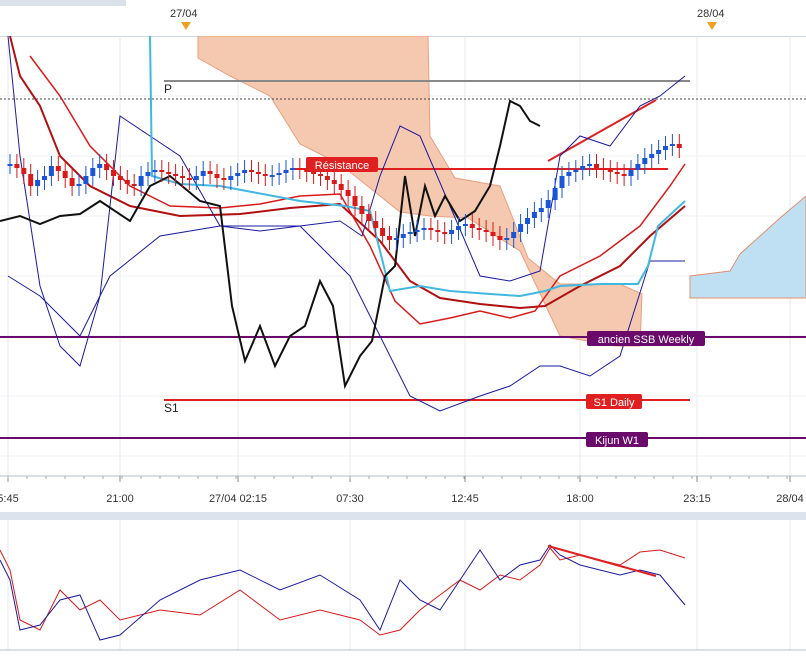  Describe the element at coordinates (403, 516) in the screenshot. I see `pane-separator` at that location.